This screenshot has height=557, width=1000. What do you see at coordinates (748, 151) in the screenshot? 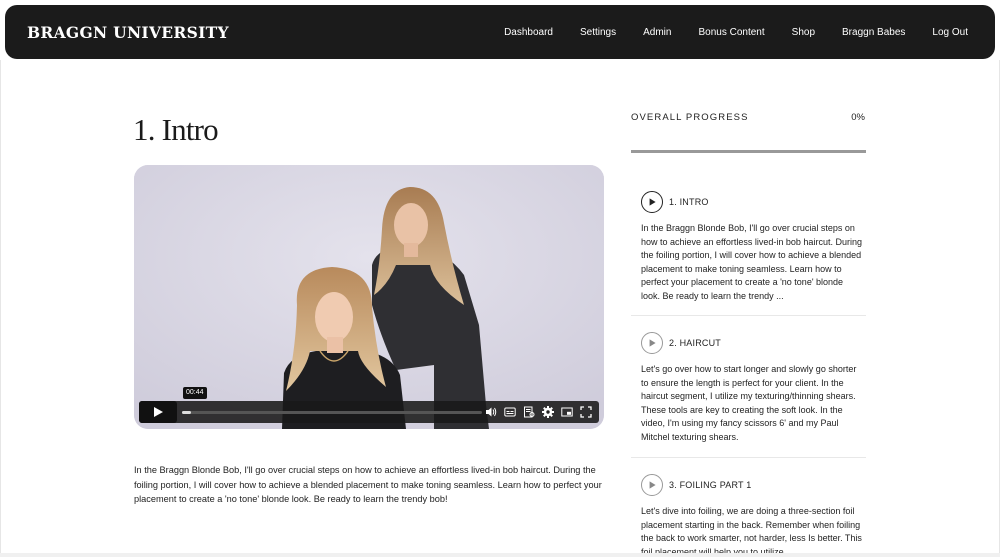
I see `progress-bar` at bounding box center [748, 151].